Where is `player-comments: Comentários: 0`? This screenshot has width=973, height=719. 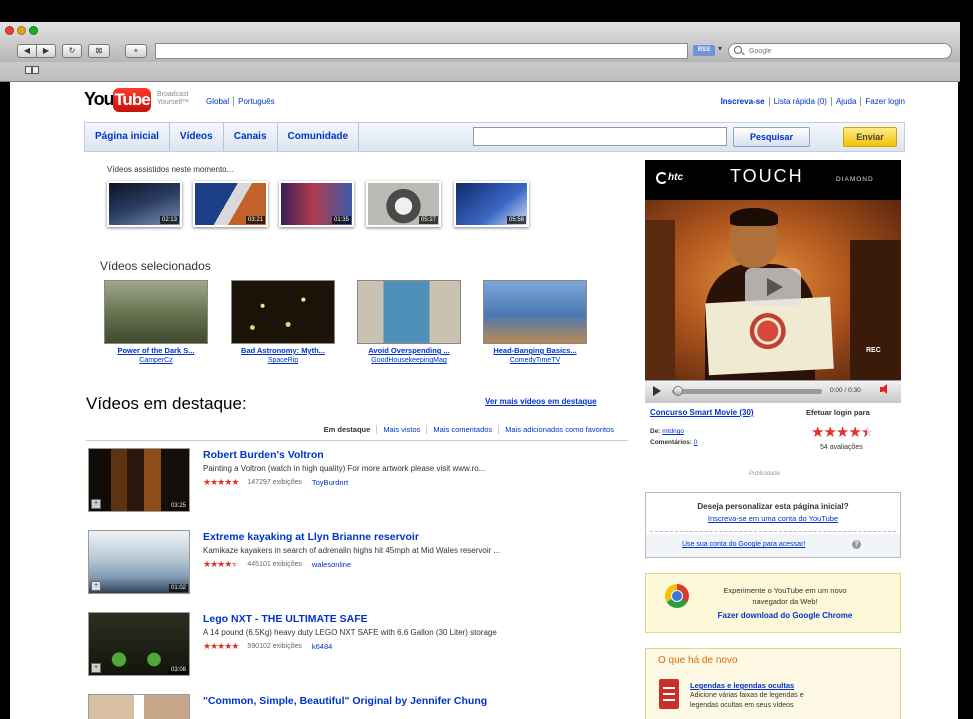
player-comments: Comentários: 0 is located at coordinates (673, 442).